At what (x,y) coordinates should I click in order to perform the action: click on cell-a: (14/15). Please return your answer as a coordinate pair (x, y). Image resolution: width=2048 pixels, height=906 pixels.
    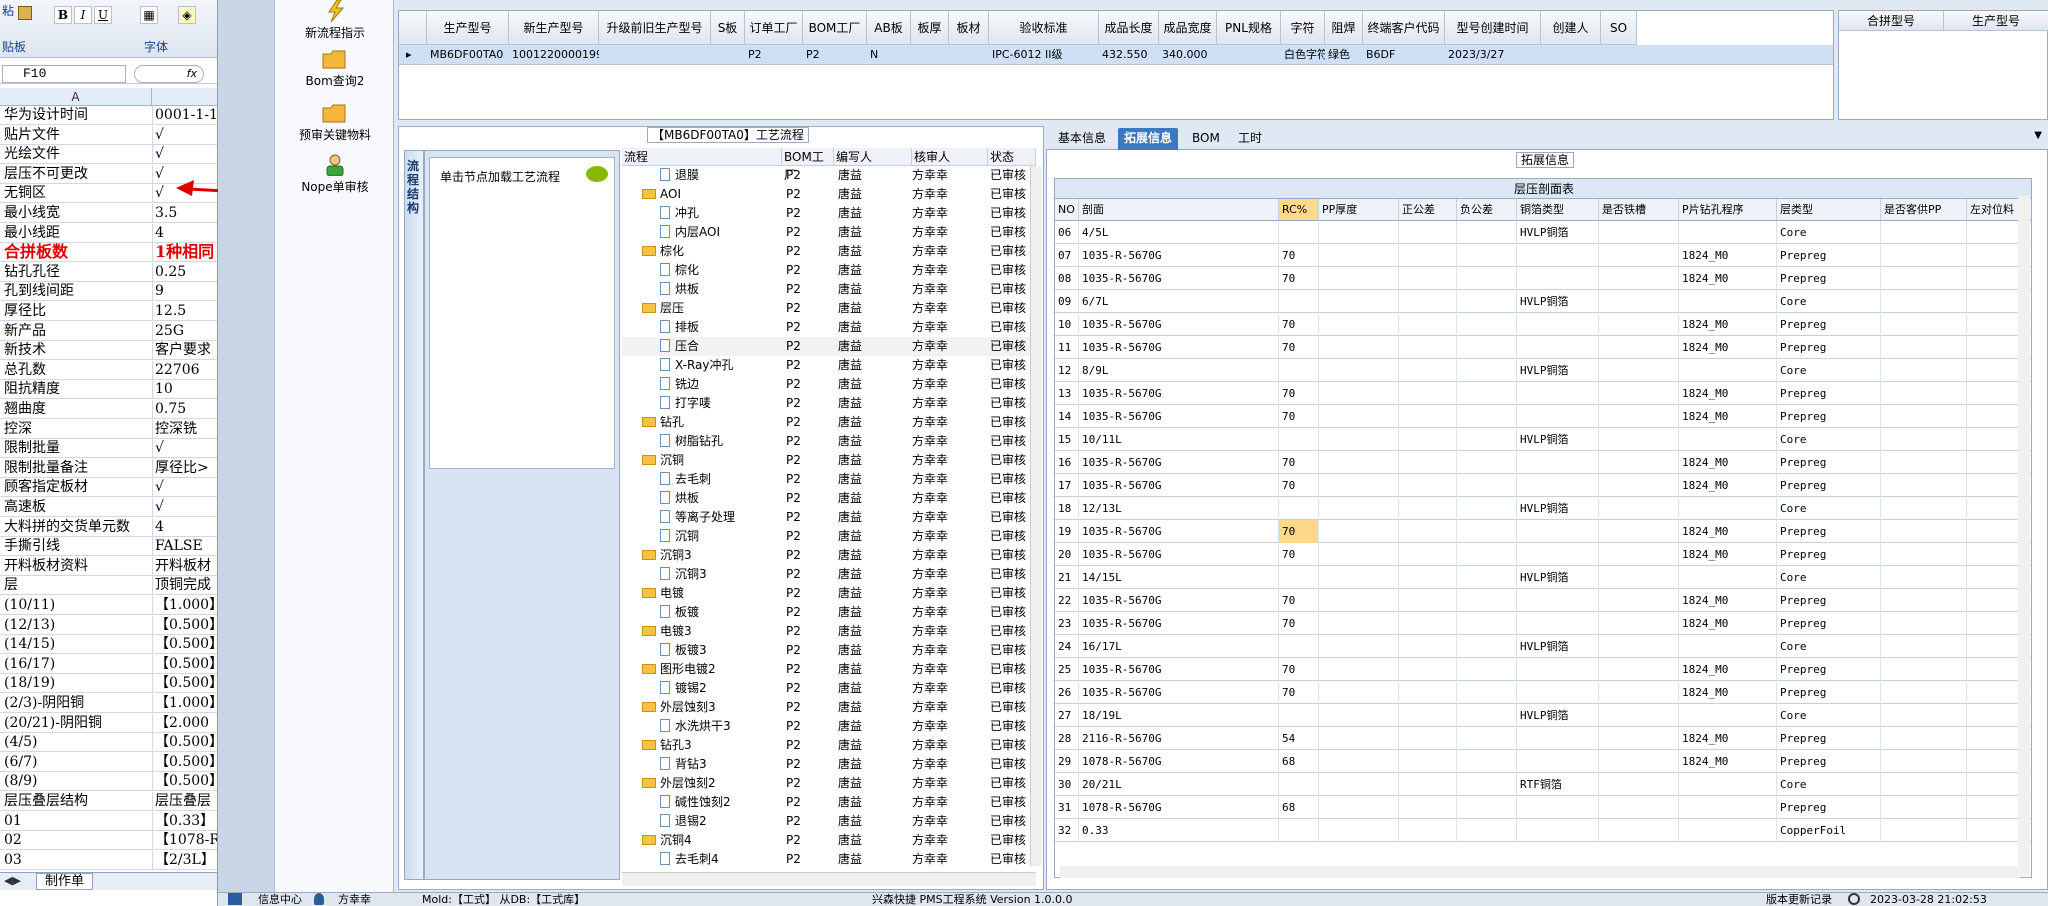
    Looking at the image, I should click on (78, 644).